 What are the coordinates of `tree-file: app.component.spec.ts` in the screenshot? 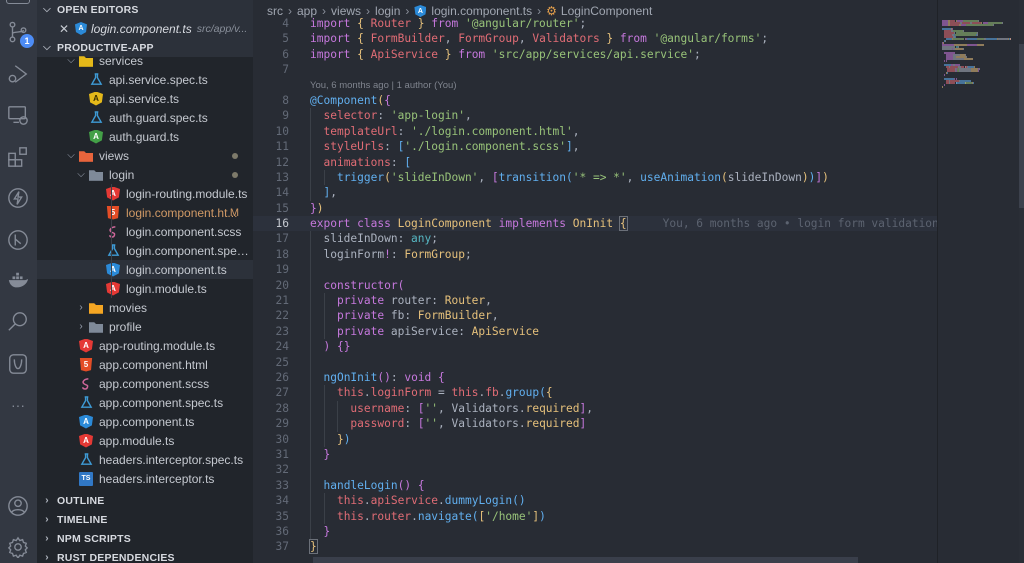 It's located at (145, 402).